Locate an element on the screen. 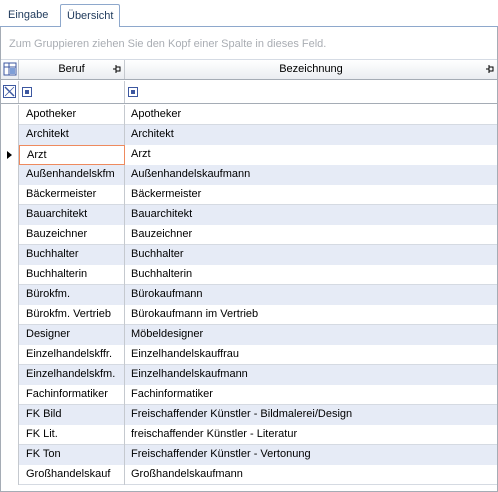  cell-beruf: Außenhandelskfm is located at coordinates (72, 175).